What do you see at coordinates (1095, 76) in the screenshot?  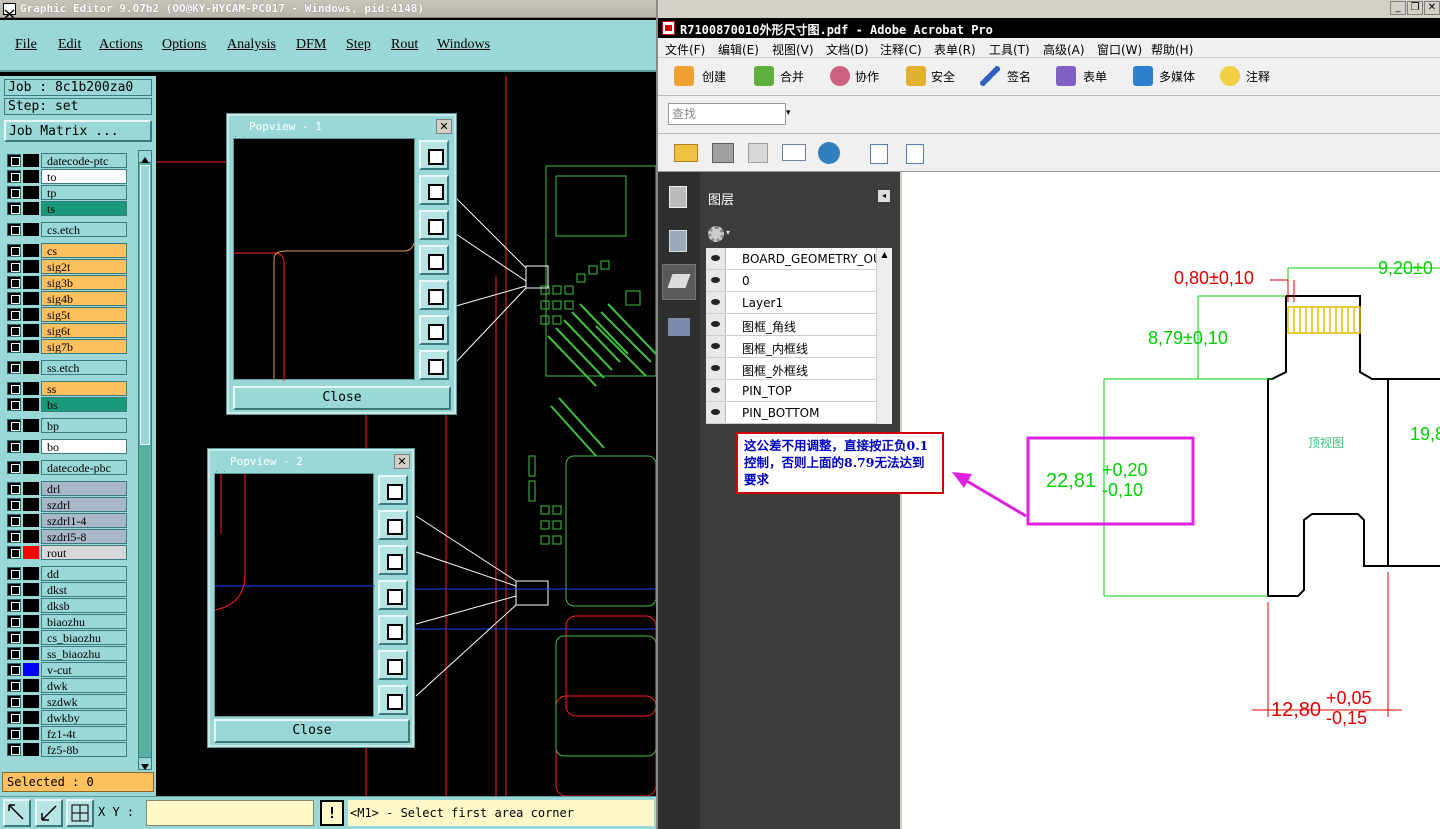 I see `forms-button: 表单` at bounding box center [1095, 76].